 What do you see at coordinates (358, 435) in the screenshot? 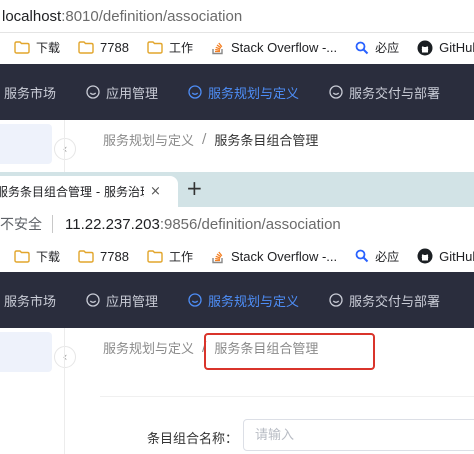
I see `combination-name-input` at bounding box center [358, 435].